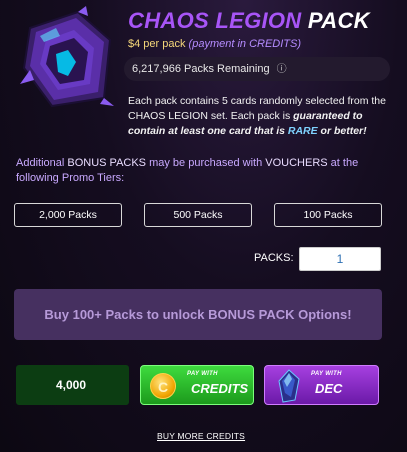 The width and height of the screenshot is (407, 452). What do you see at coordinates (72, 385) in the screenshot?
I see `credits-balance: 4,000` at bounding box center [72, 385].